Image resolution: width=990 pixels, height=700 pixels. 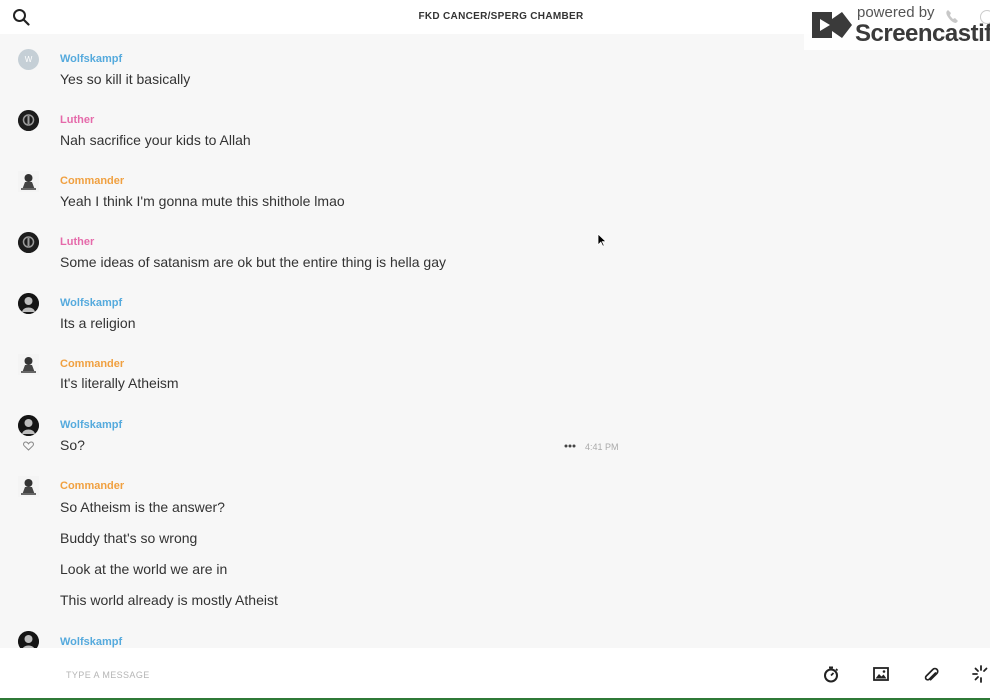 What do you see at coordinates (931, 674) in the screenshot?
I see `paperclip-icon` at bounding box center [931, 674].